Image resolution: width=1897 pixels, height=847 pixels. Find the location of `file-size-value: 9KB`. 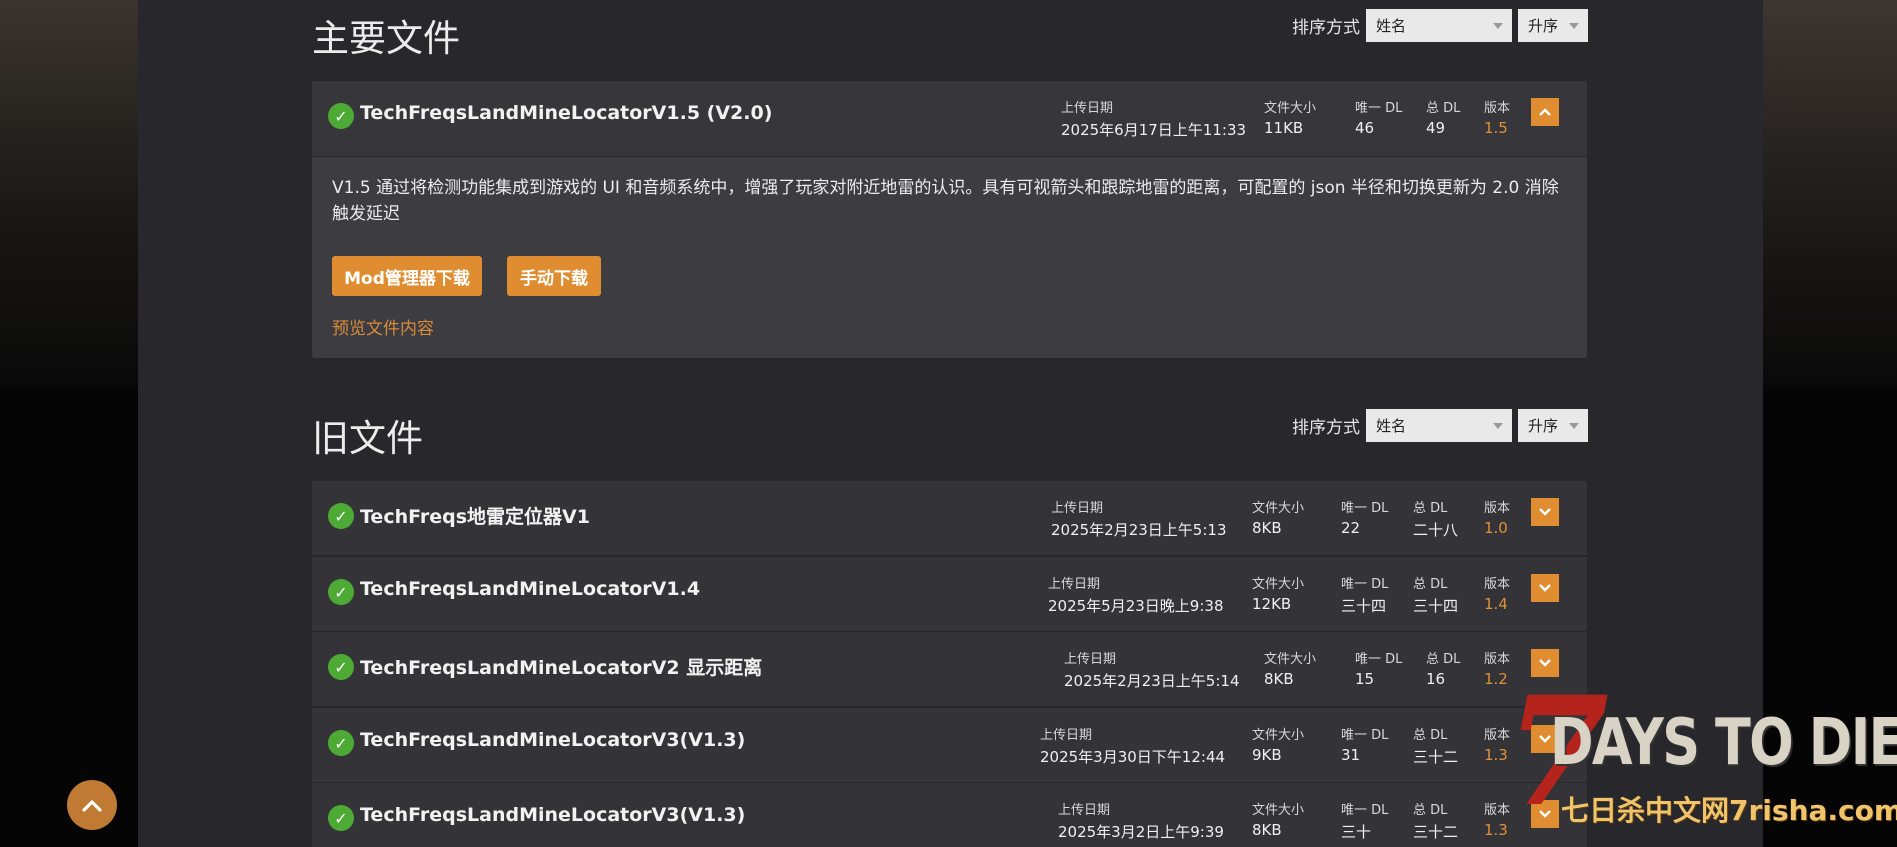

file-size-value: 9KB is located at coordinates (1267, 755).